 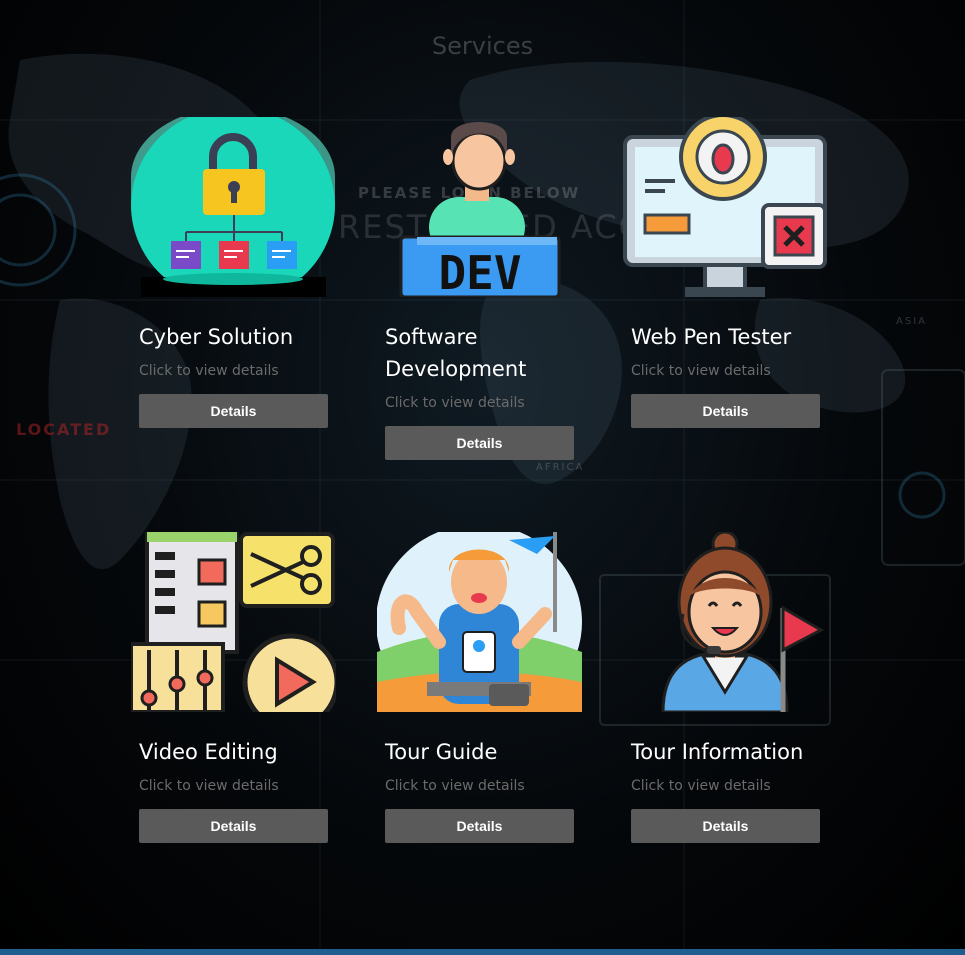 I want to click on background-asia-text: ASIA, so click(x=911, y=321).